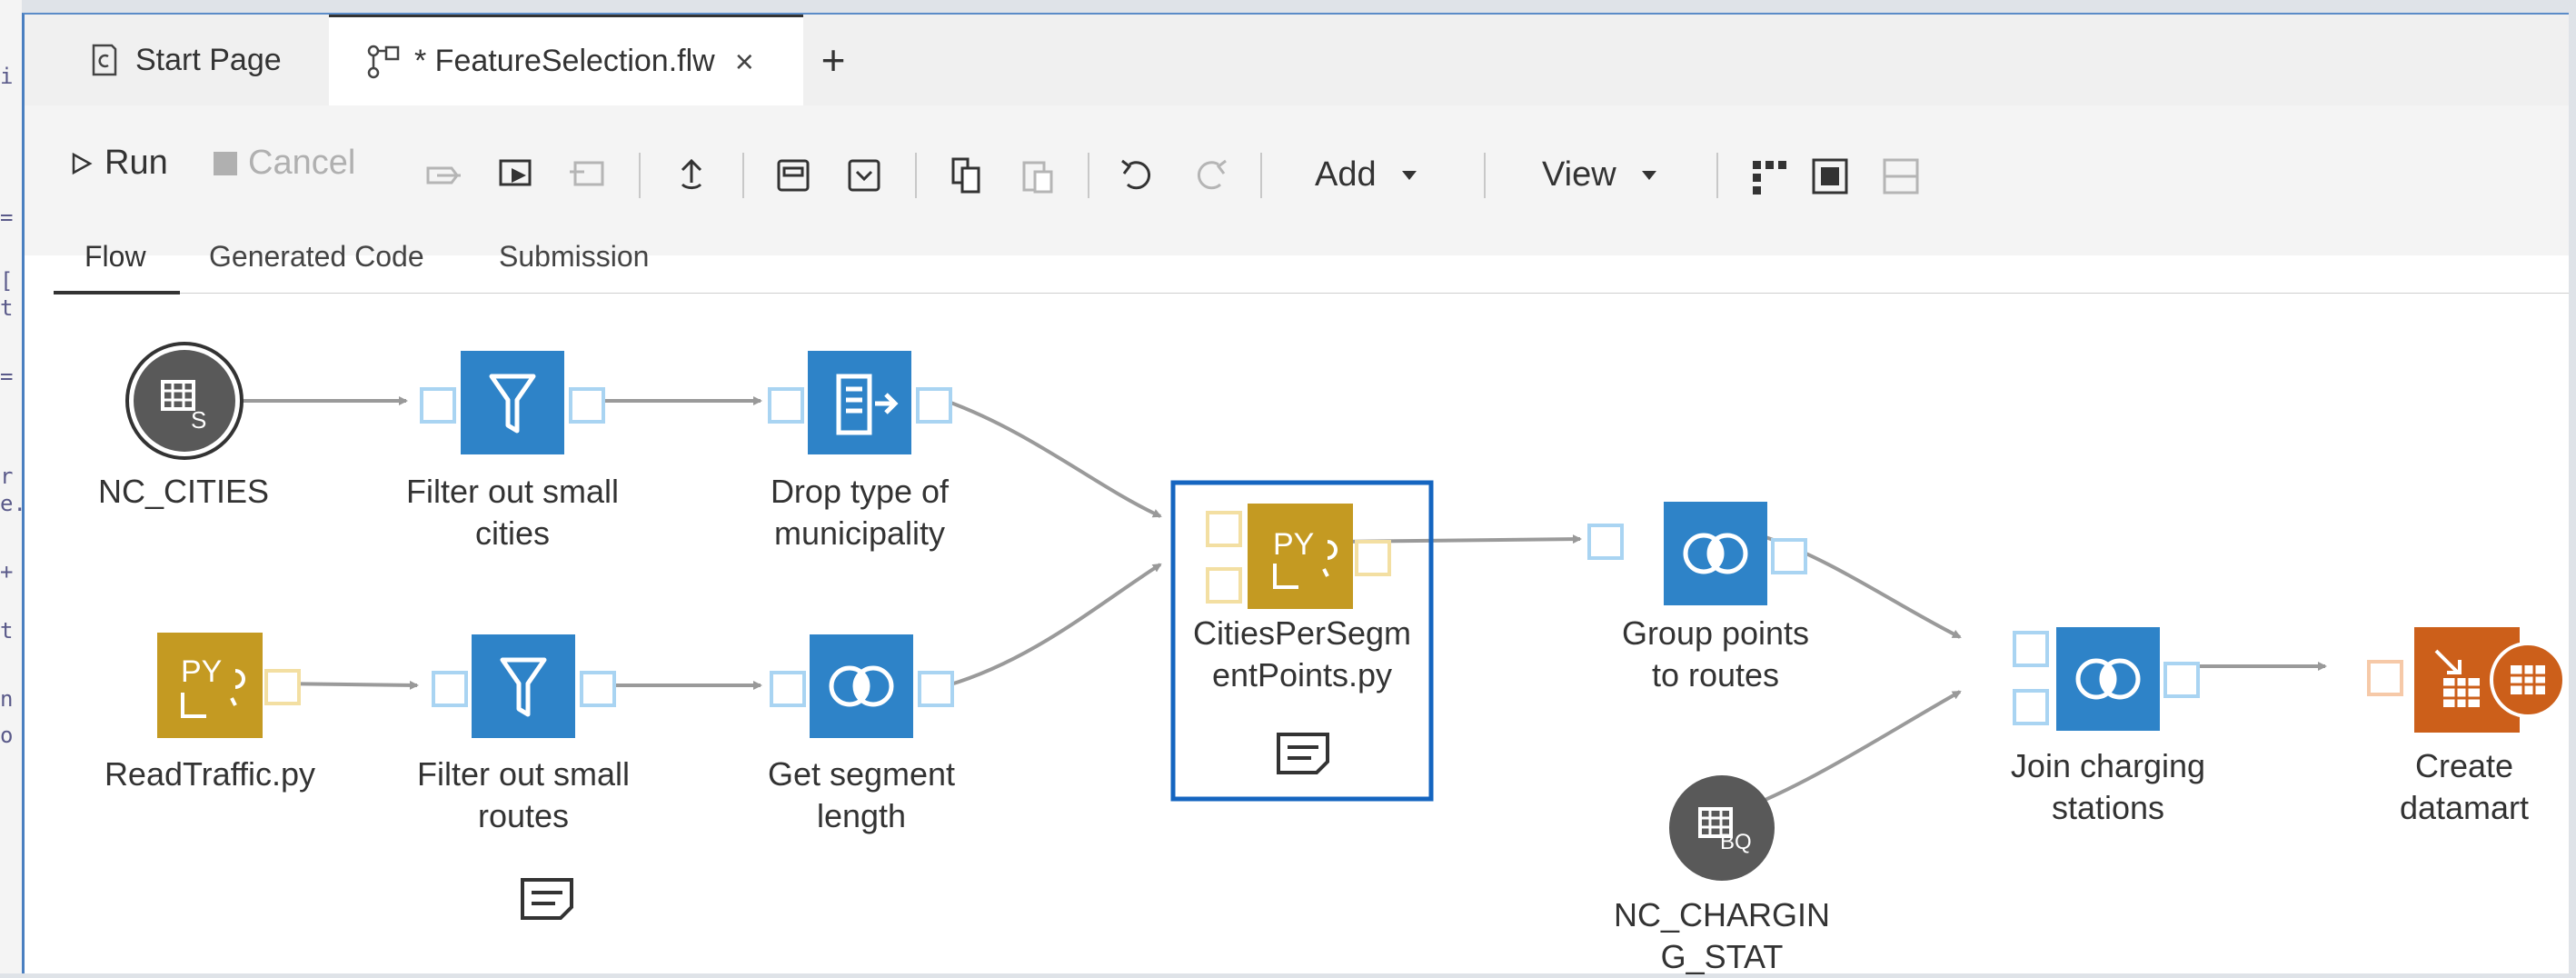 The width and height of the screenshot is (2576, 978). What do you see at coordinates (7, 571) in the screenshot?
I see `strip-char: +` at bounding box center [7, 571].